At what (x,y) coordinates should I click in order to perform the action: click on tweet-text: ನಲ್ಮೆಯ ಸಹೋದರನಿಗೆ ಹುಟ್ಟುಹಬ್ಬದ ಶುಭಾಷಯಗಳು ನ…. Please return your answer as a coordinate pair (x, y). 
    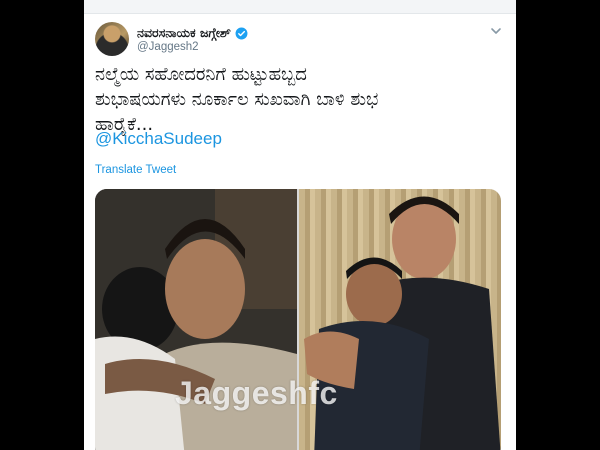
    Looking at the image, I should click on (300, 99).